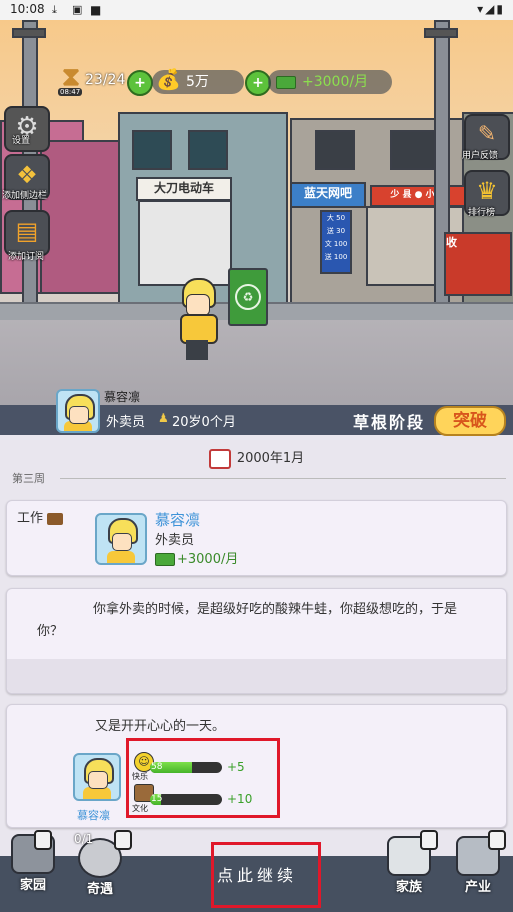 This screenshot has height=912, width=513. I want to click on add-sidebar-label: 添加侧边栏, so click(25, 196).